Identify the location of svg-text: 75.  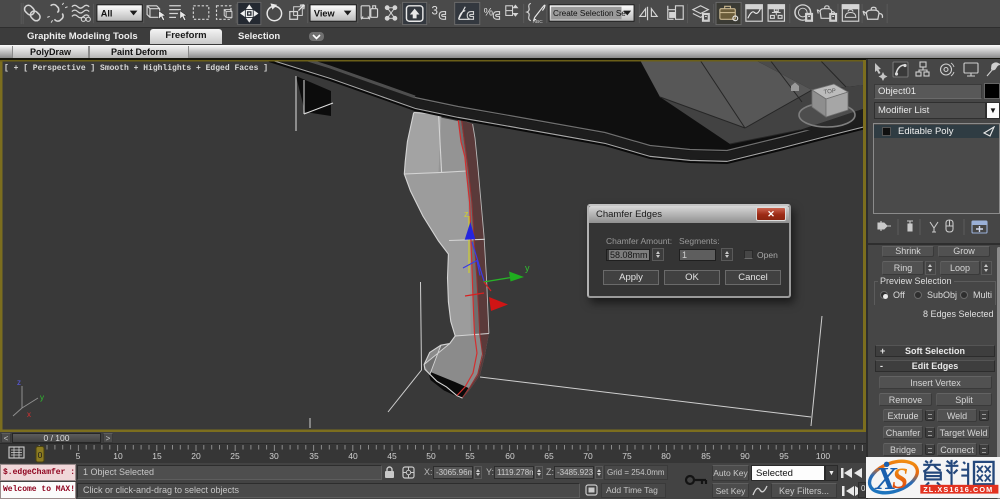
(627, 456).